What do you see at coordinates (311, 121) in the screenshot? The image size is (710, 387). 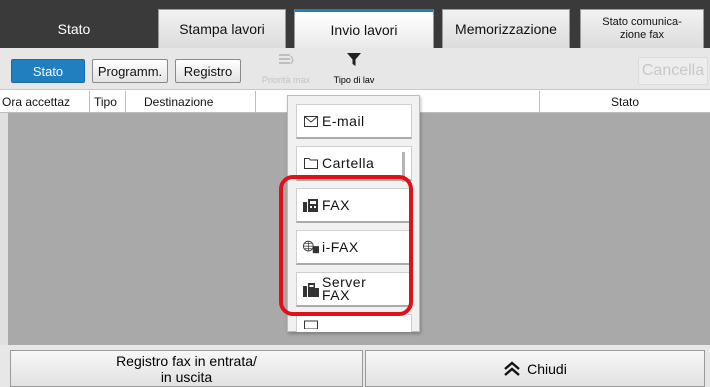 I see `envelope-icon` at bounding box center [311, 121].